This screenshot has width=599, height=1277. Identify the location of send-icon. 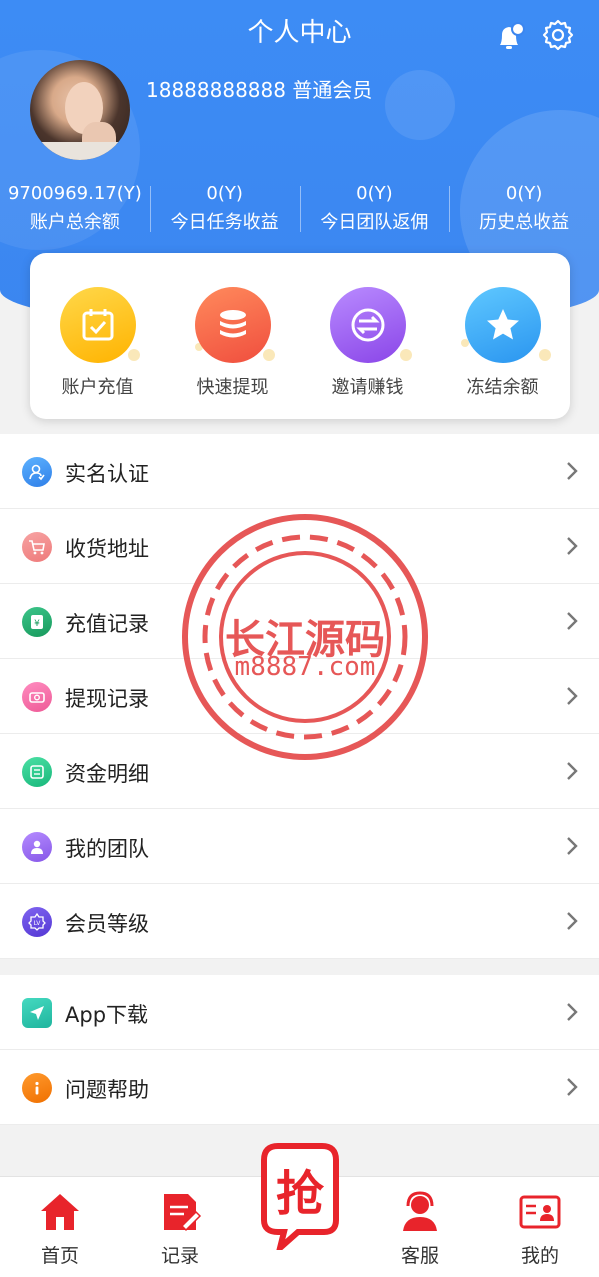
(37, 1013).